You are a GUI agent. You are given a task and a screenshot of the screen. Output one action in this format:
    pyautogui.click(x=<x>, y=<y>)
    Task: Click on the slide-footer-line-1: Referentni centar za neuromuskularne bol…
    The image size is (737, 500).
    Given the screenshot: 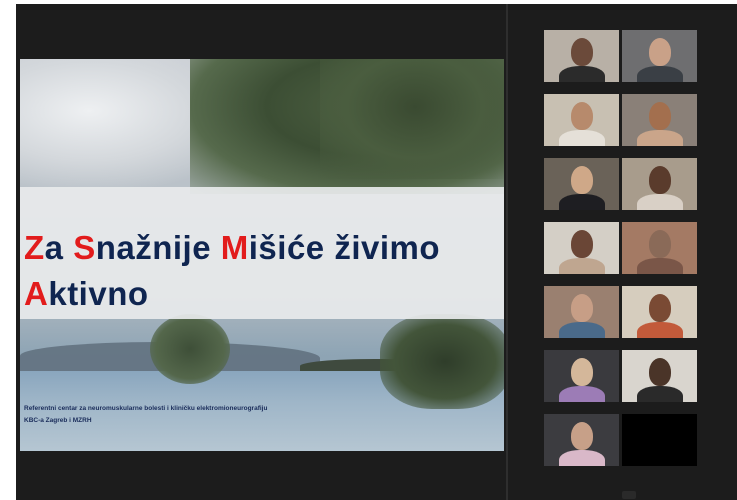 What is the action you would take?
    pyautogui.click(x=146, y=408)
    